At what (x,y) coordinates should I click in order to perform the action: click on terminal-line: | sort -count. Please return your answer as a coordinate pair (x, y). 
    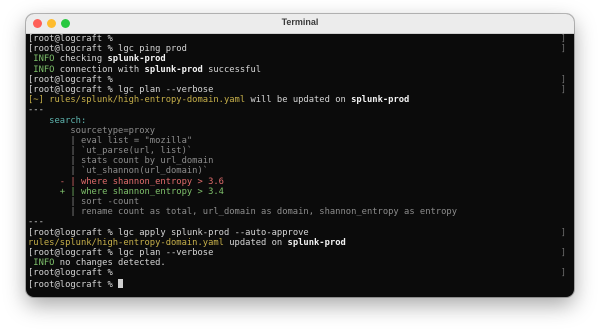
    Looking at the image, I should click on (297, 202).